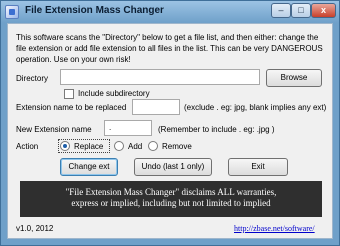 The image size is (340, 246). What do you see at coordinates (32, 78) in the screenshot?
I see `directory-label: Directory` at bounding box center [32, 78].